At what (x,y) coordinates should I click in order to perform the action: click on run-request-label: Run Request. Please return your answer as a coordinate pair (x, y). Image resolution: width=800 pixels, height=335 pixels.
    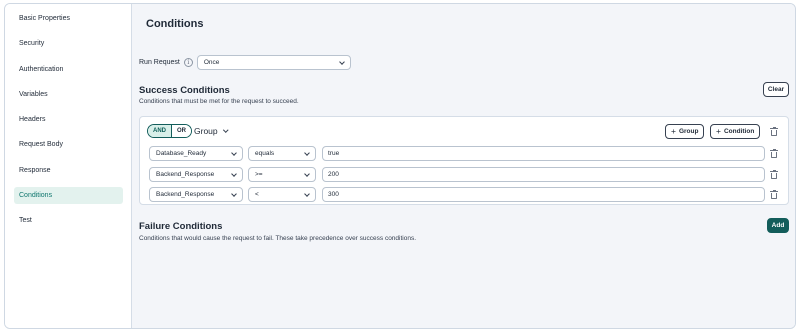
    Looking at the image, I should click on (159, 62).